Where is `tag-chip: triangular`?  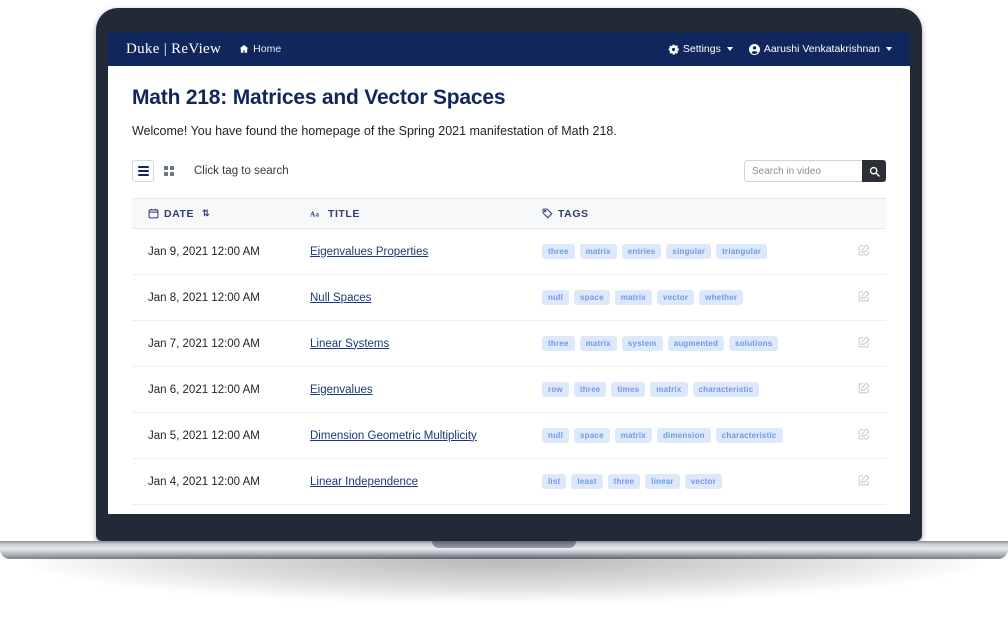 tag-chip: triangular is located at coordinates (742, 251).